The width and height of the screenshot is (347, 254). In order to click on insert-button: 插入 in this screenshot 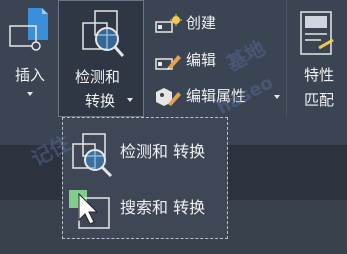, I will do `click(29, 58)`.